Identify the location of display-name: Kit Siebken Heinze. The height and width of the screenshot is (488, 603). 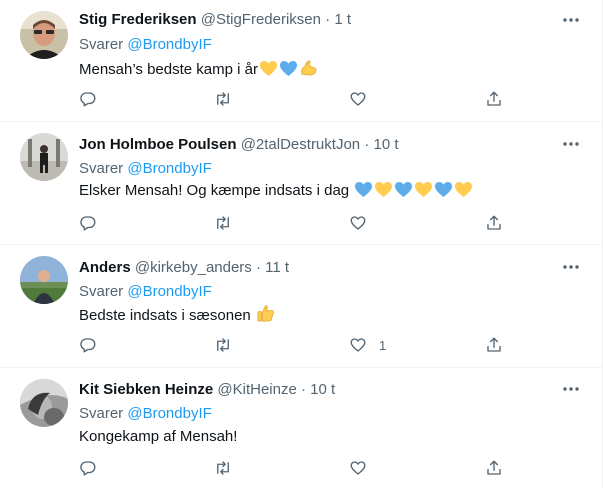
(146, 389).